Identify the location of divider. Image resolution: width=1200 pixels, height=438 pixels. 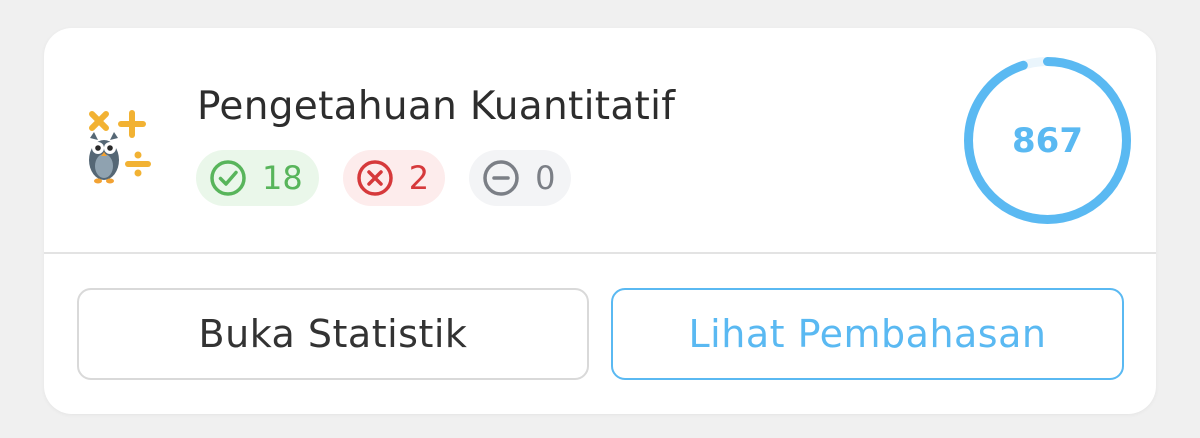
(600, 253).